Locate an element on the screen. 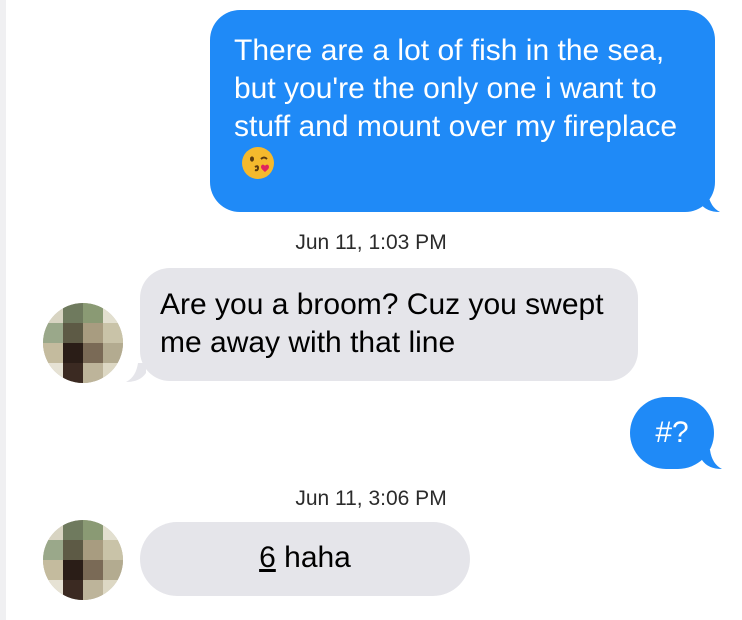  screen-edge is located at coordinates (3, 310).